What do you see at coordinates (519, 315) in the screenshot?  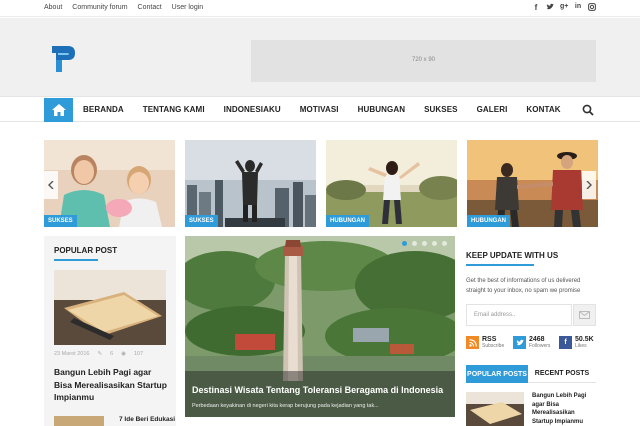 I see `email-input: Email address..` at bounding box center [519, 315].